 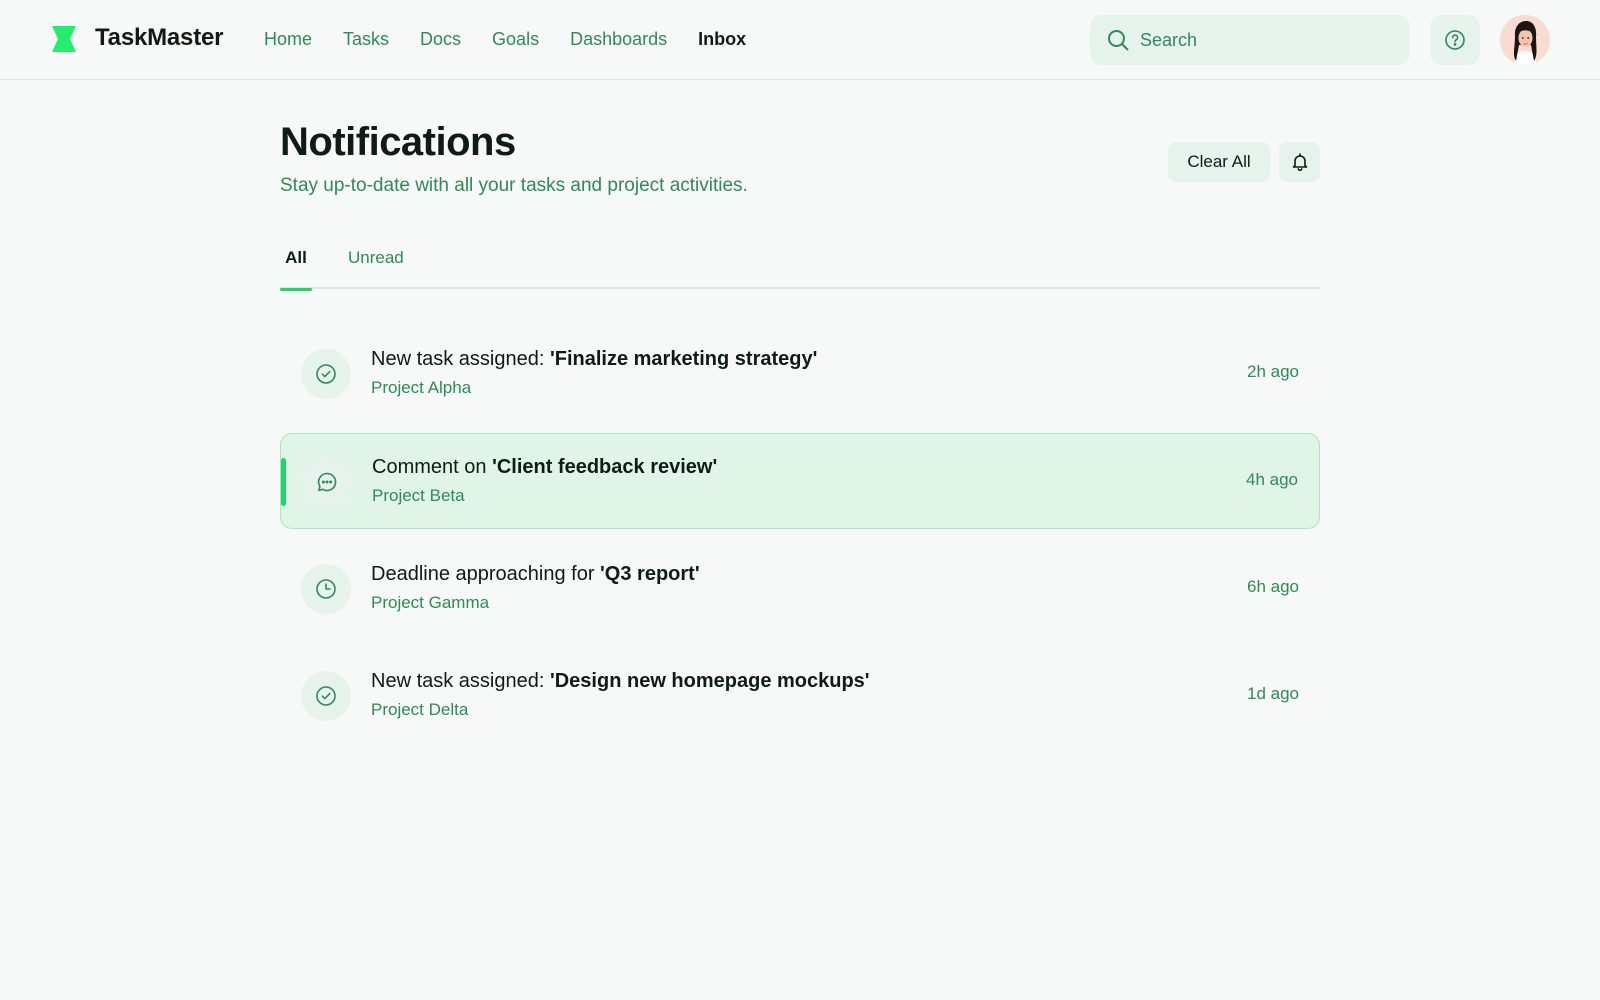 What do you see at coordinates (618, 39) in the screenshot?
I see `nav-dashboards: Dashboards` at bounding box center [618, 39].